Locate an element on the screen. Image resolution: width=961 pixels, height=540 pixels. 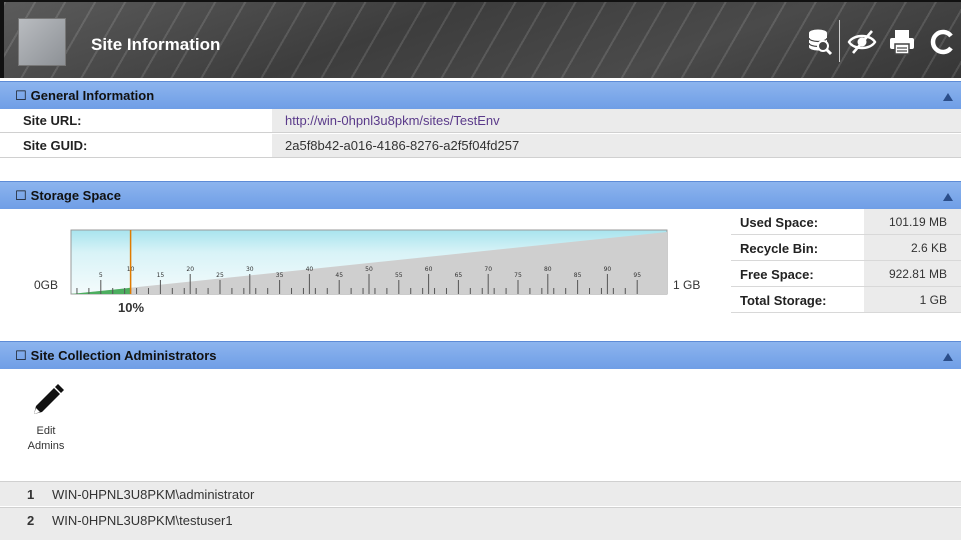
edit-admins-label-line2: Admins is located at coordinates (46, 446).